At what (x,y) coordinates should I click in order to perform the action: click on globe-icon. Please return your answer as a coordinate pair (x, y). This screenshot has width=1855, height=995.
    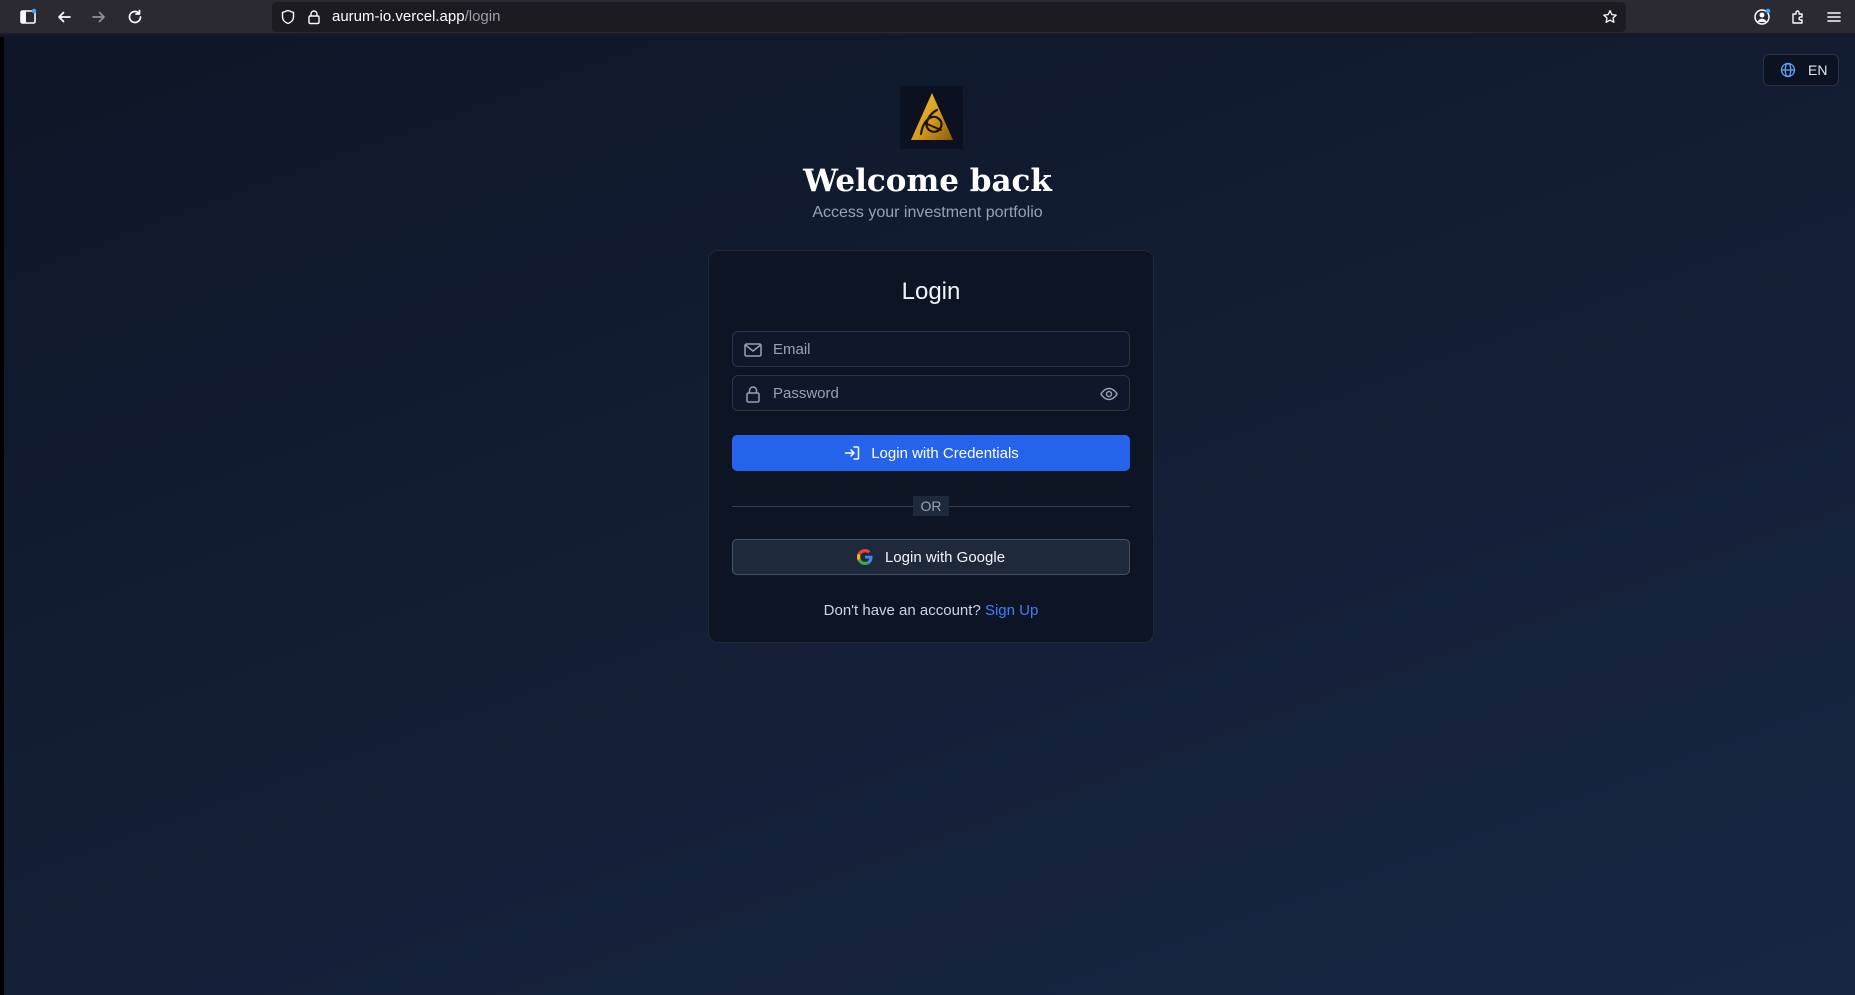
    Looking at the image, I should click on (1788, 70).